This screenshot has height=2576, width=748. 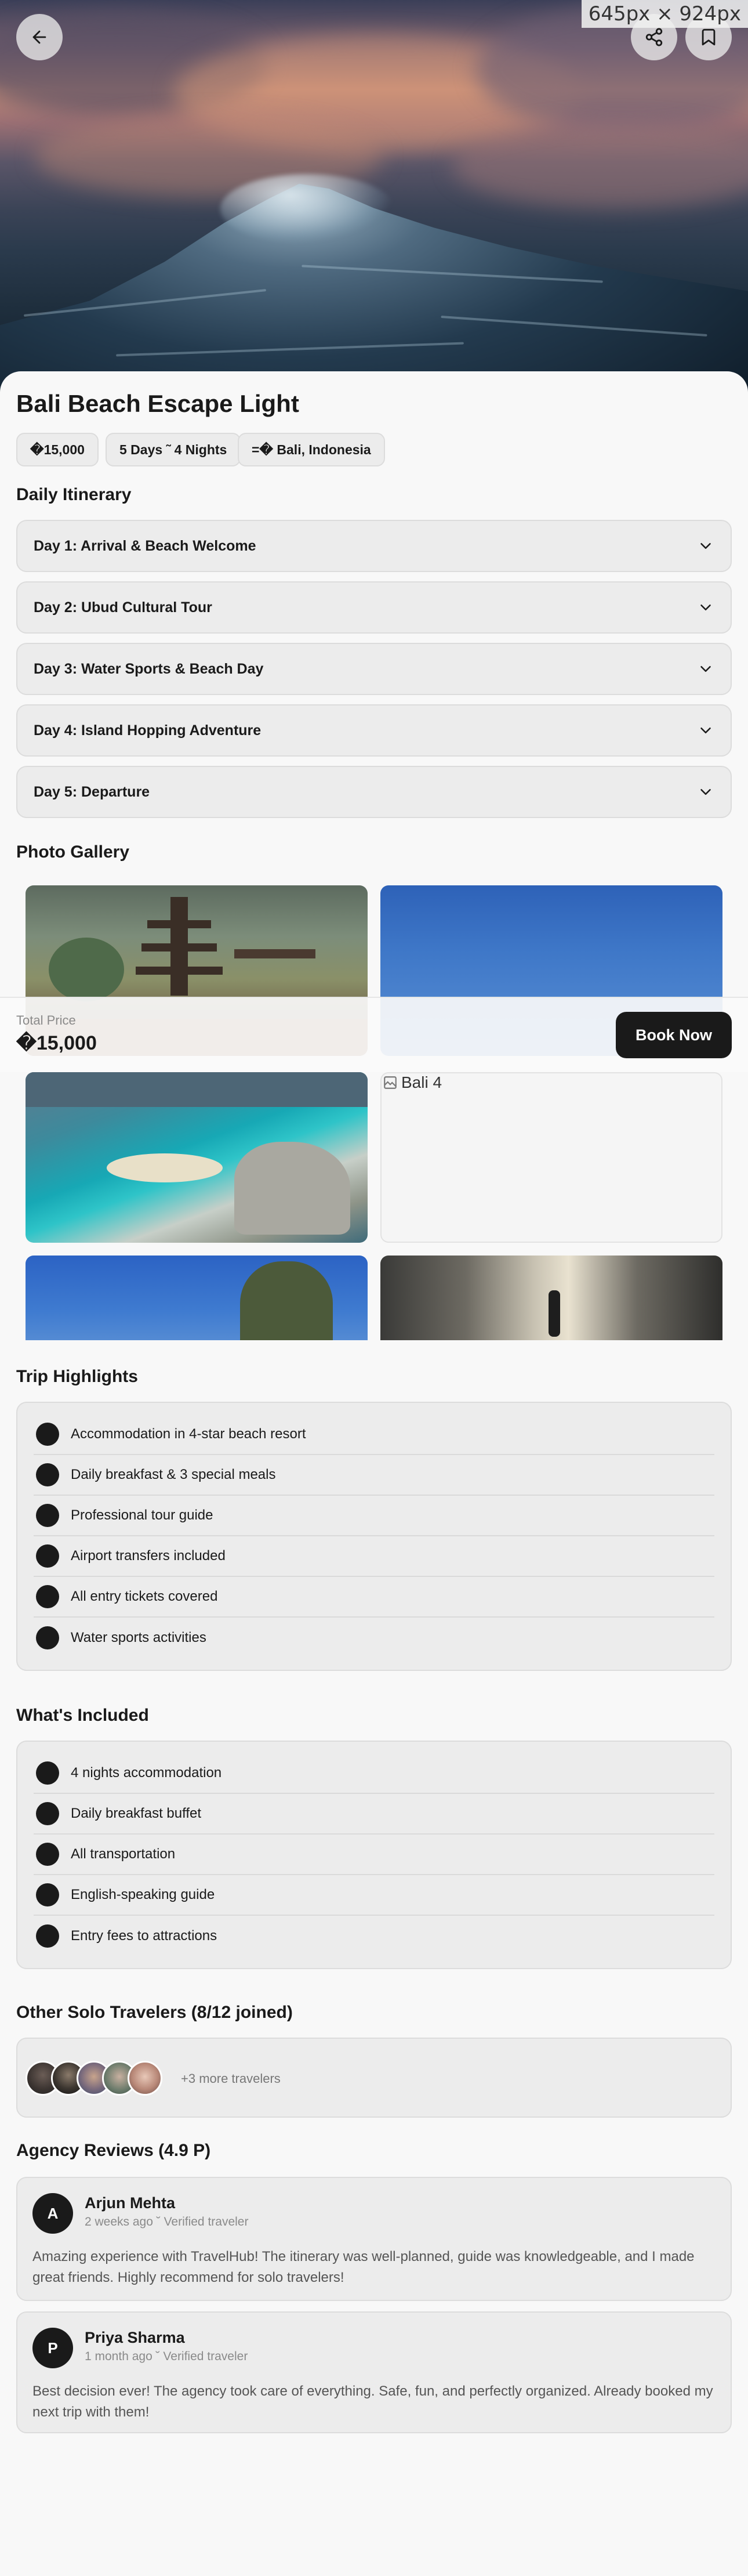 I want to click on itinerary-day-label: Day 5: Departure, so click(x=92, y=791).